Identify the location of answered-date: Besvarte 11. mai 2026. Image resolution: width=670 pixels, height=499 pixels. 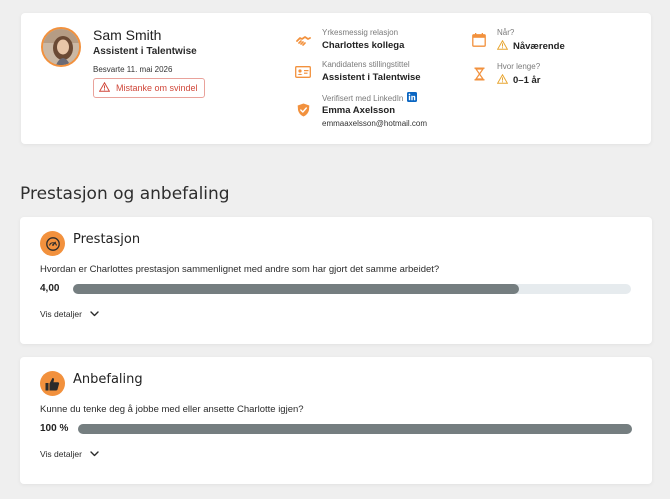
(133, 69).